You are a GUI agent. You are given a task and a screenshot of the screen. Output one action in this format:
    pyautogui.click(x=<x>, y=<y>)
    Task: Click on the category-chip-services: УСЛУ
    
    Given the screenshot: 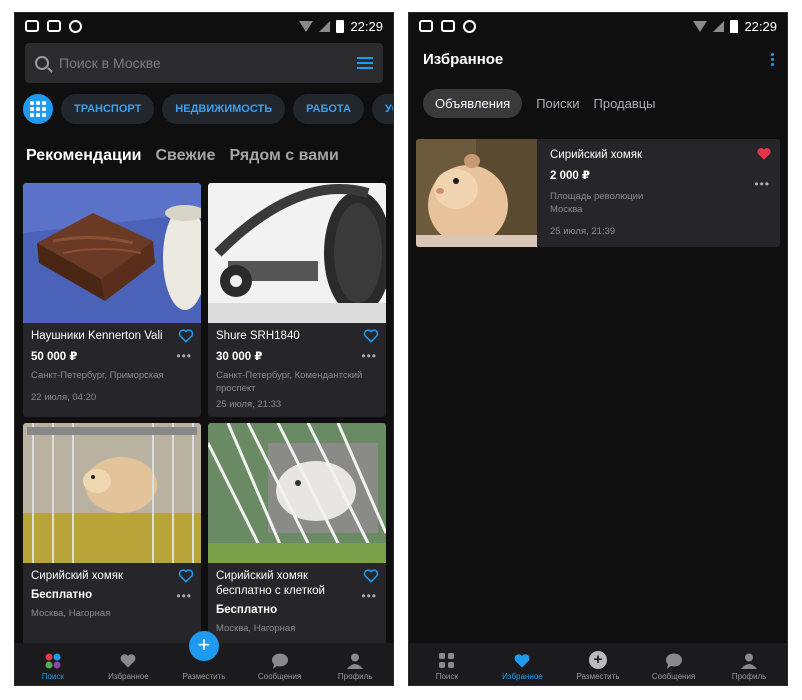 What is the action you would take?
    pyautogui.click(x=382, y=109)
    